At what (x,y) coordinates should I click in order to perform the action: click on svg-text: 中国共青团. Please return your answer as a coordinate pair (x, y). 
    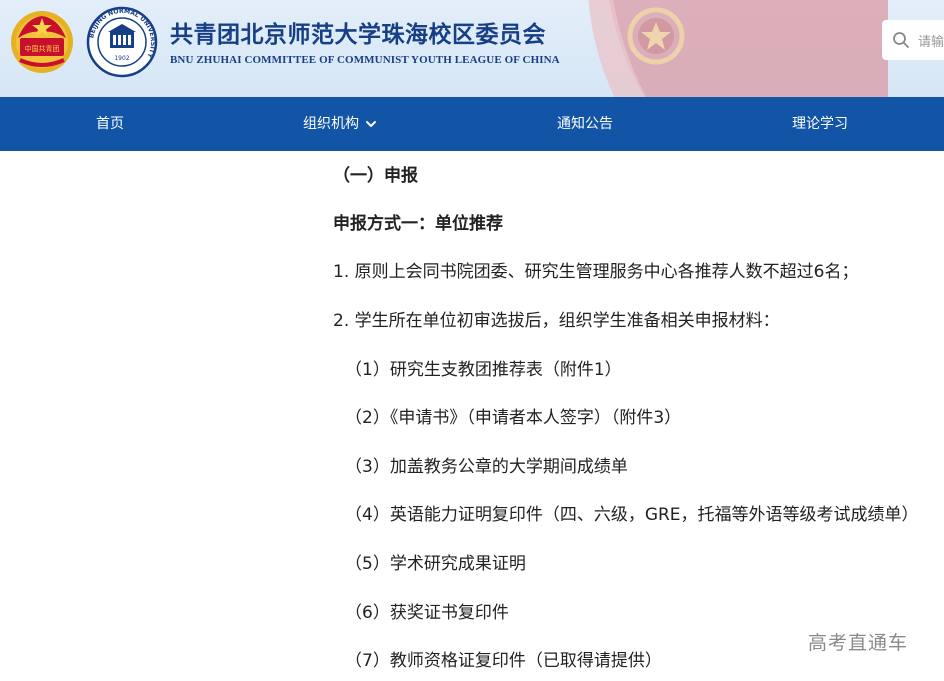
    Looking at the image, I should click on (42, 48).